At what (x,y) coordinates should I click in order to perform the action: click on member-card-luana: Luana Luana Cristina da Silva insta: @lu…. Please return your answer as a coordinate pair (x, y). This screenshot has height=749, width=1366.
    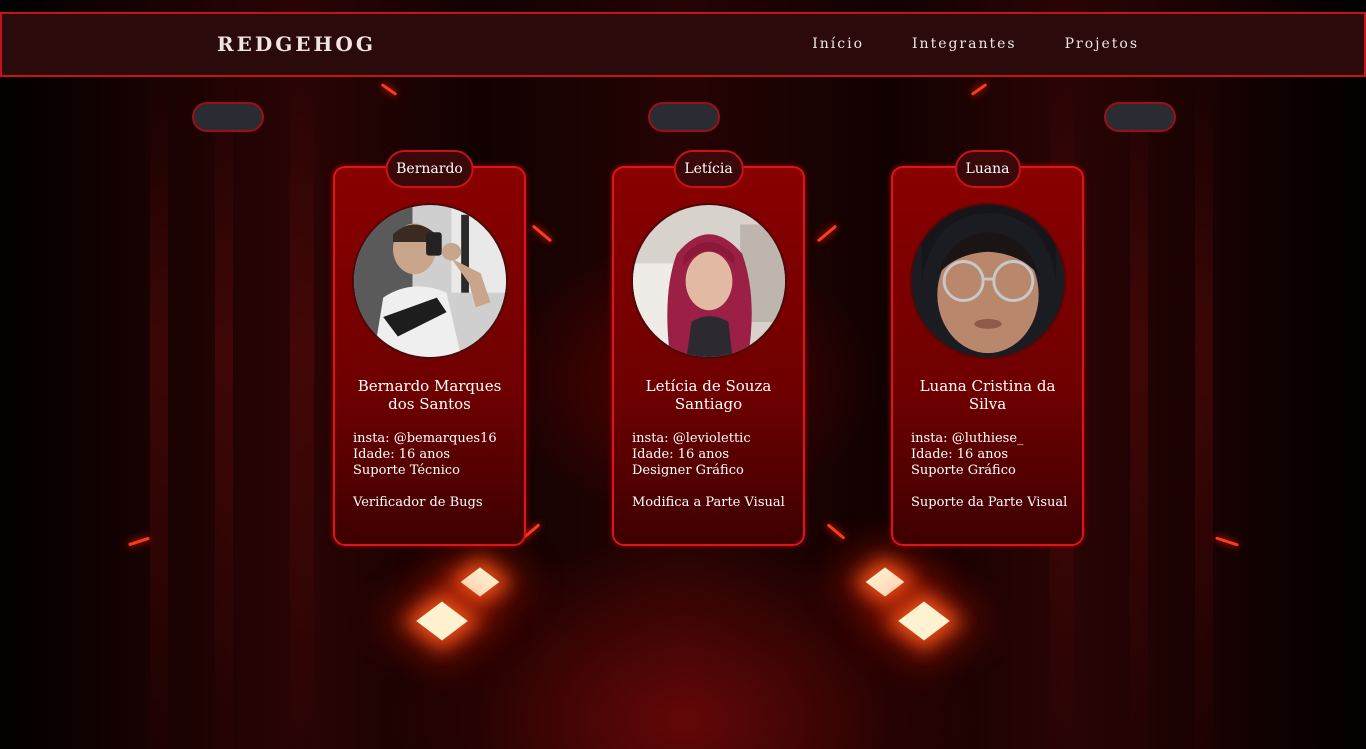
    Looking at the image, I should click on (987, 348).